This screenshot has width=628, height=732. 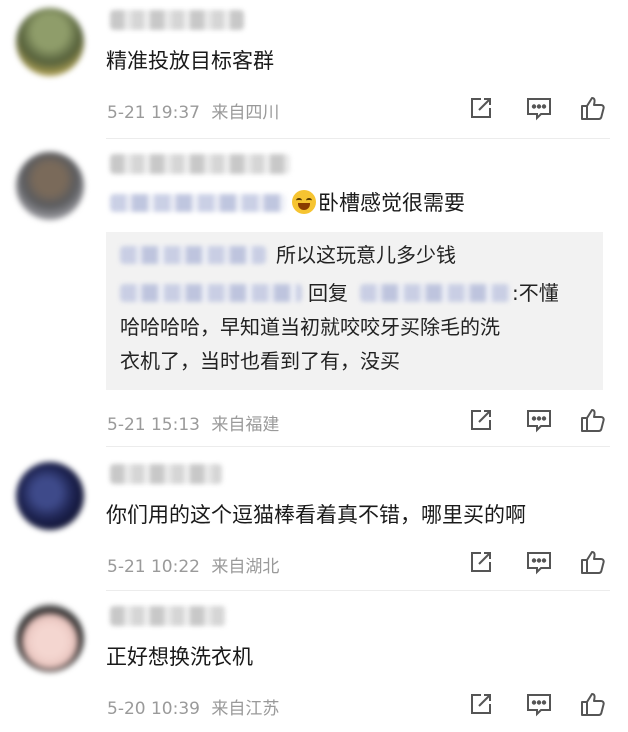 What do you see at coordinates (245, 567) in the screenshot?
I see `comment-location: 来自湖北` at bounding box center [245, 567].